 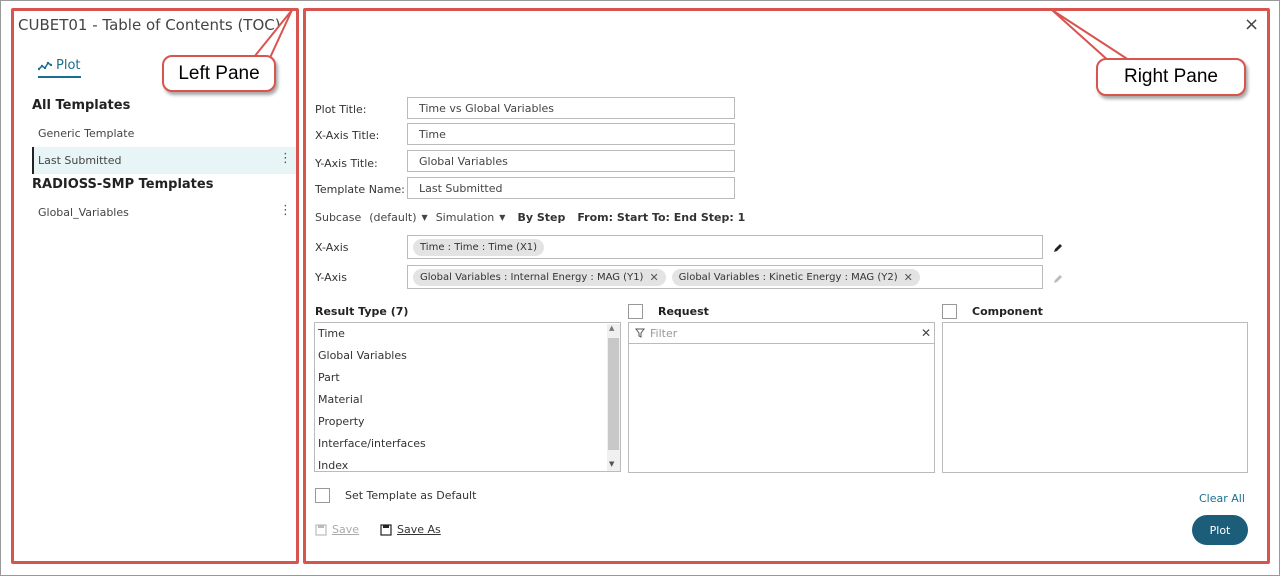 What do you see at coordinates (1171, 77) in the screenshot?
I see `right-pane-callout: Right Pane` at bounding box center [1171, 77].